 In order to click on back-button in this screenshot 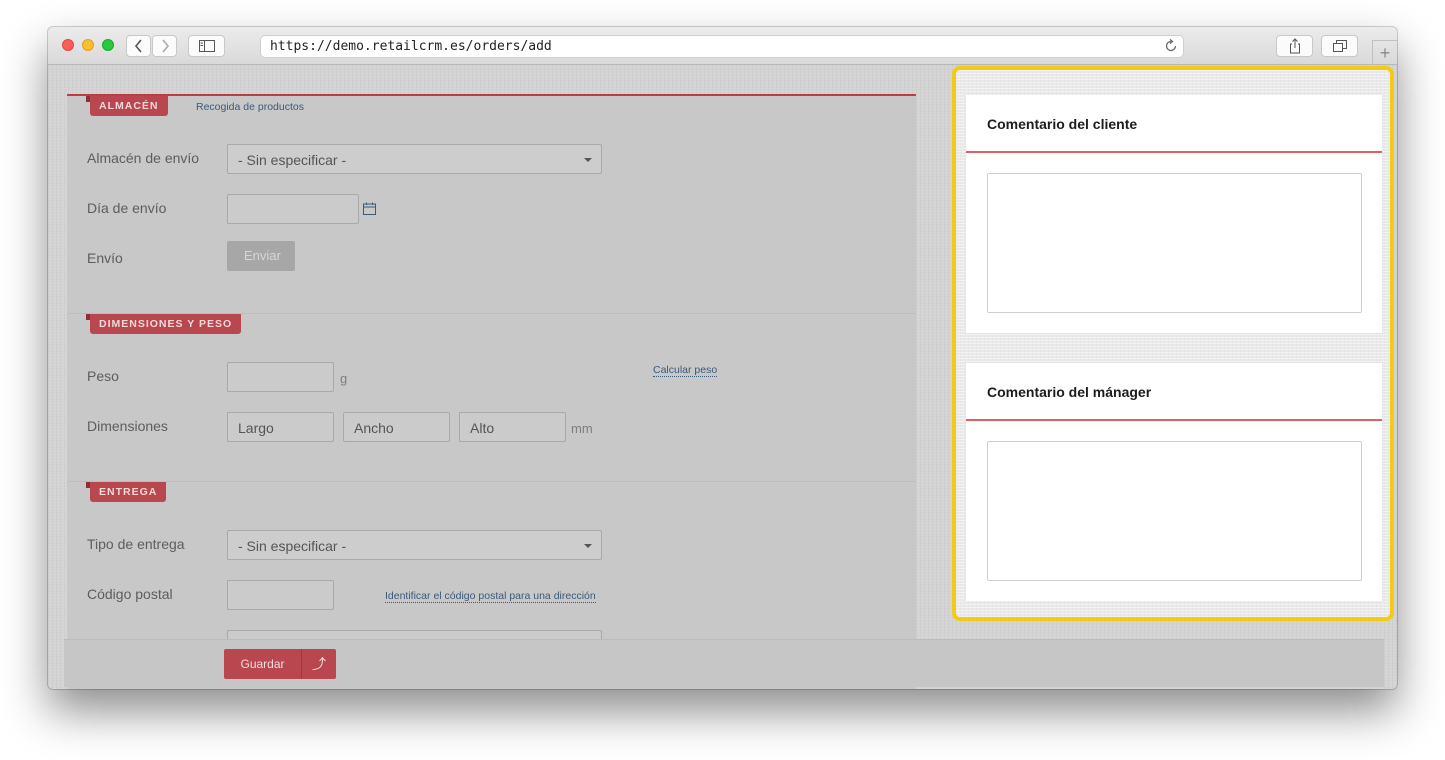, I will do `click(138, 46)`.